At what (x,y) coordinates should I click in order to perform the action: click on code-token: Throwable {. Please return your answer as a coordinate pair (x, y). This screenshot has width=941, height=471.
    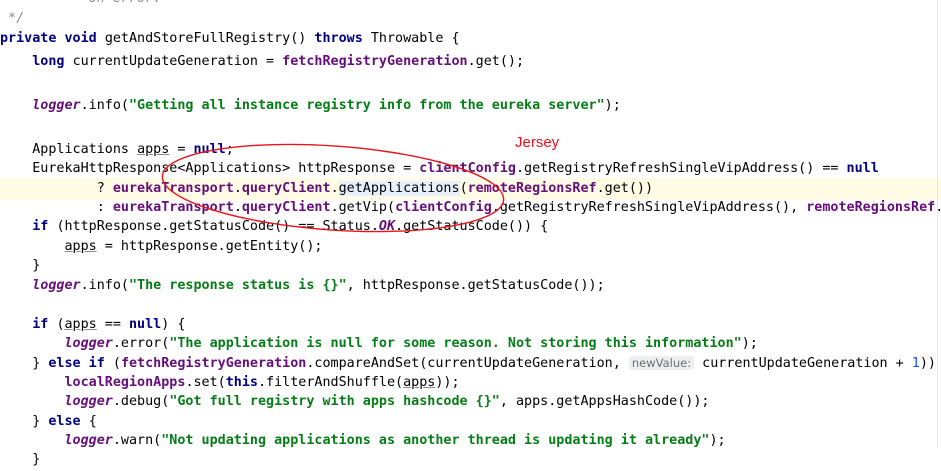
    Looking at the image, I should click on (415, 38).